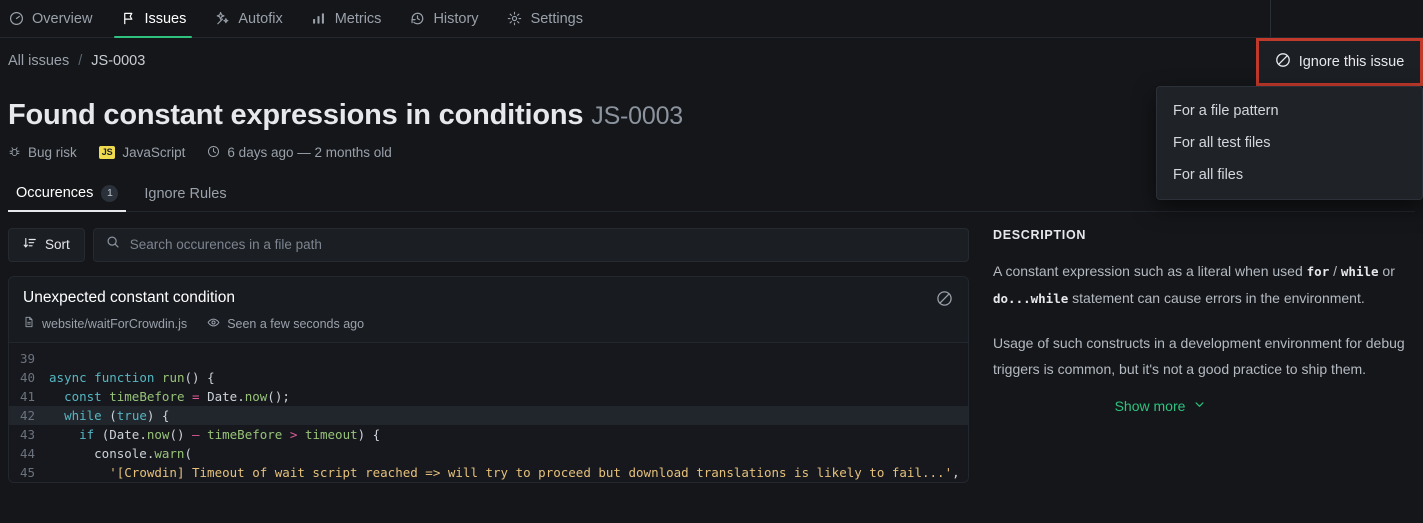  Describe the element at coordinates (1386, 270) in the screenshot. I see `desc-p1-c: or` at that location.